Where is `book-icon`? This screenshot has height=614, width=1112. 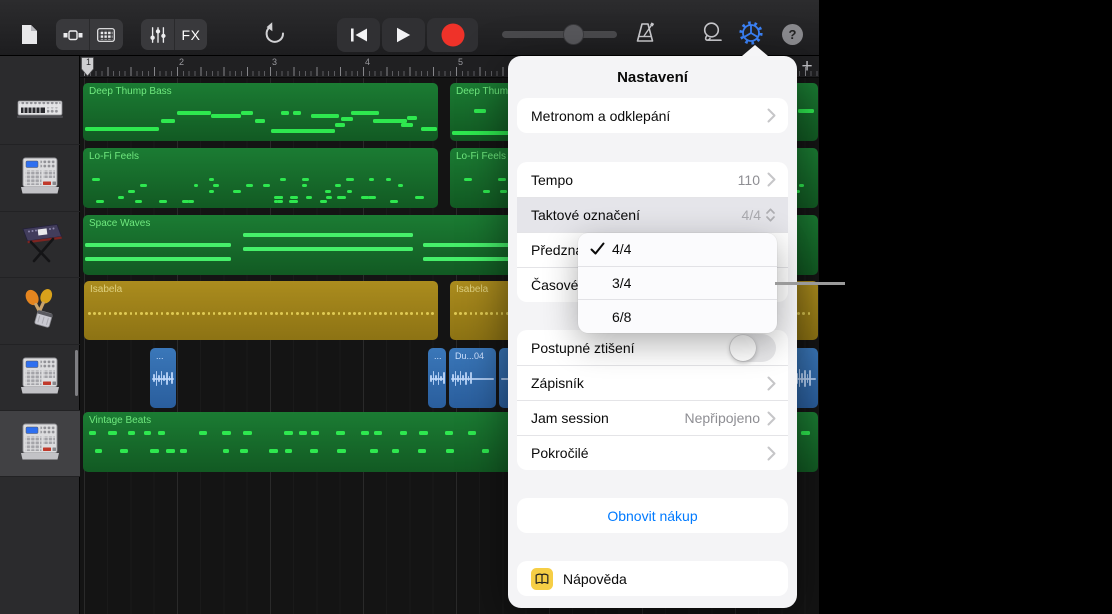 book-icon is located at coordinates (542, 578).